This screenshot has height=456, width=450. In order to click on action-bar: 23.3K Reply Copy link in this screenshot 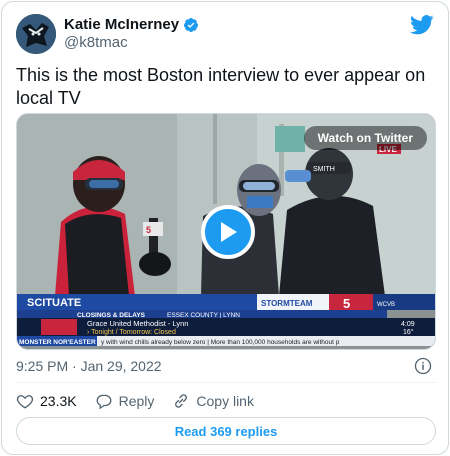, I will do `click(144, 401)`.